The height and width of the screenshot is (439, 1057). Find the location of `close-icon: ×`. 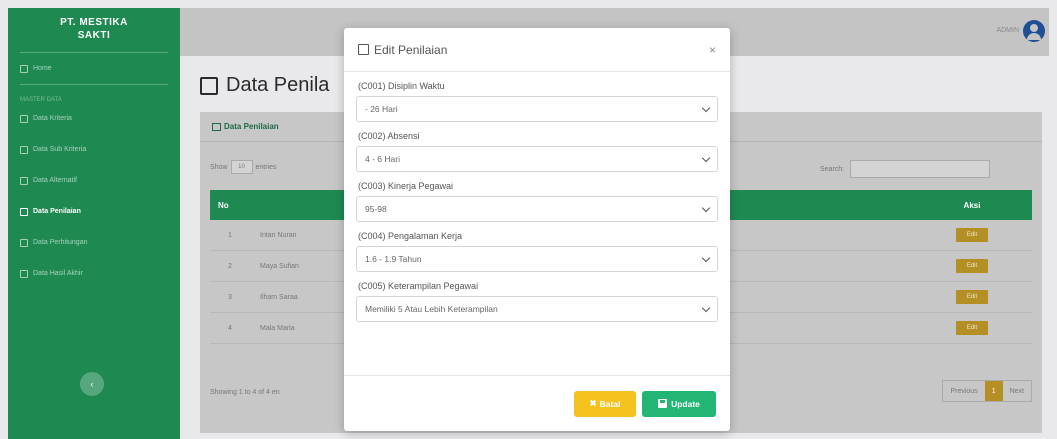

close-icon: × is located at coordinates (712, 50).